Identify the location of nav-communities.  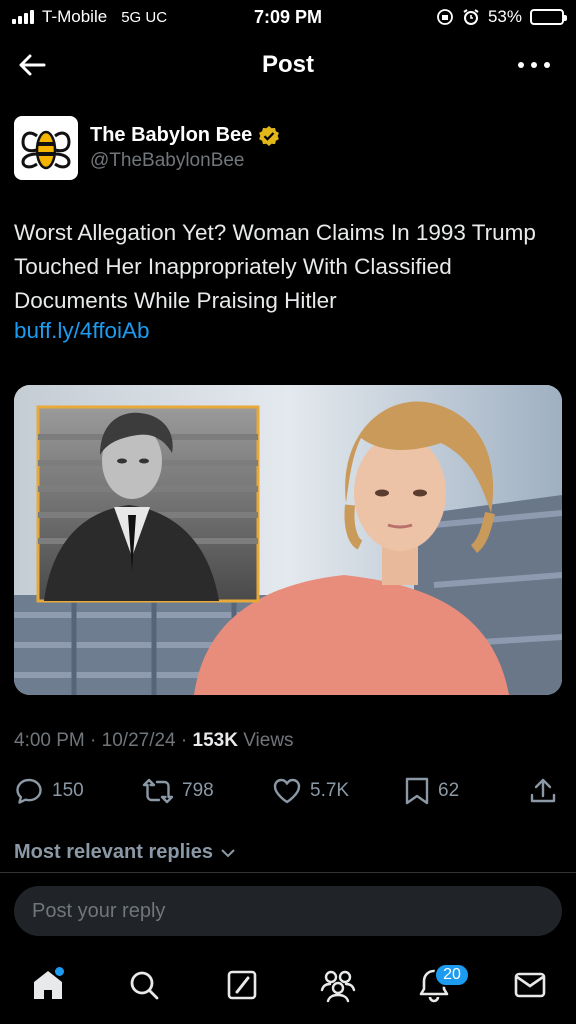
(338, 985).